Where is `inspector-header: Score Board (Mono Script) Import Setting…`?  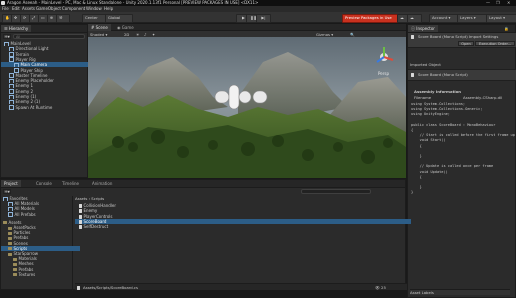
inspector-header: Score Board (Mono Script) Import Setting… is located at coordinates (462, 40).